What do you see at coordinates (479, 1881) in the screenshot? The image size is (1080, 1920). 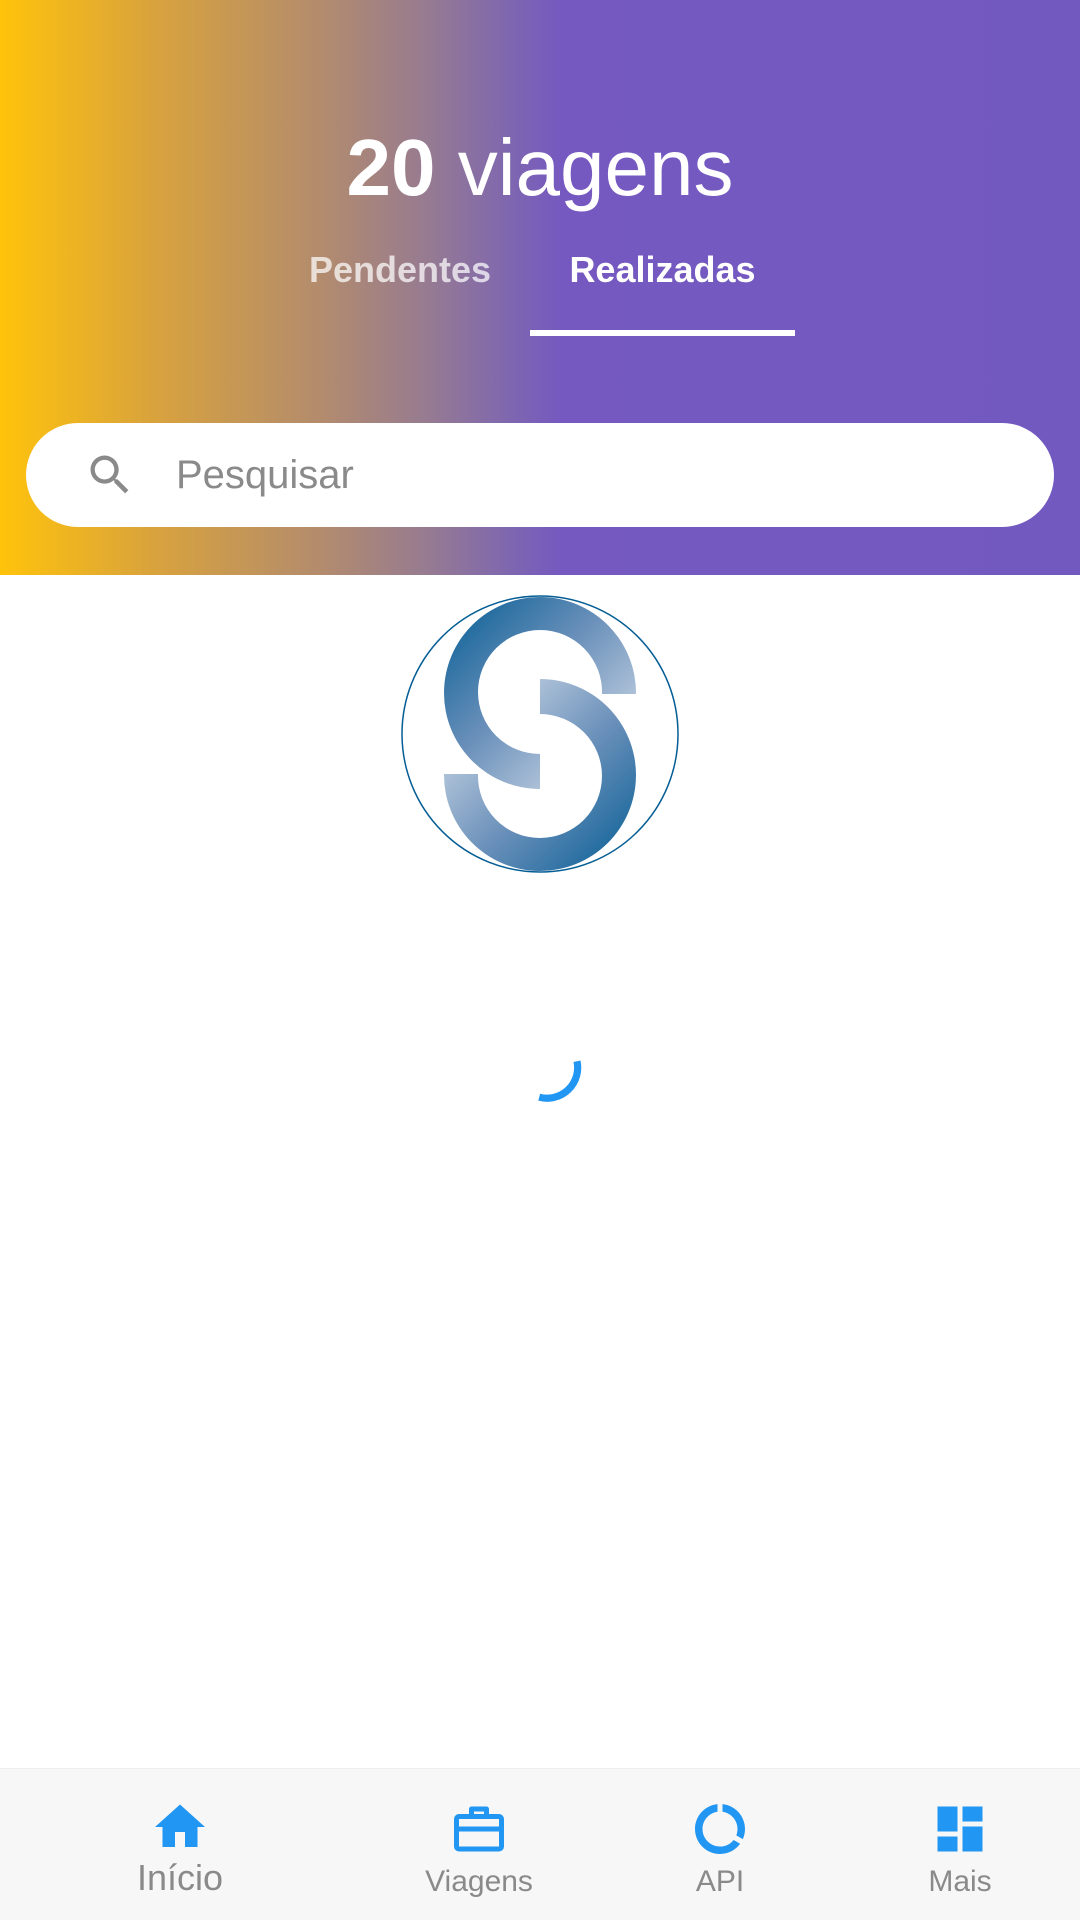 I see `nav-label-viagens: Viagens` at bounding box center [479, 1881].